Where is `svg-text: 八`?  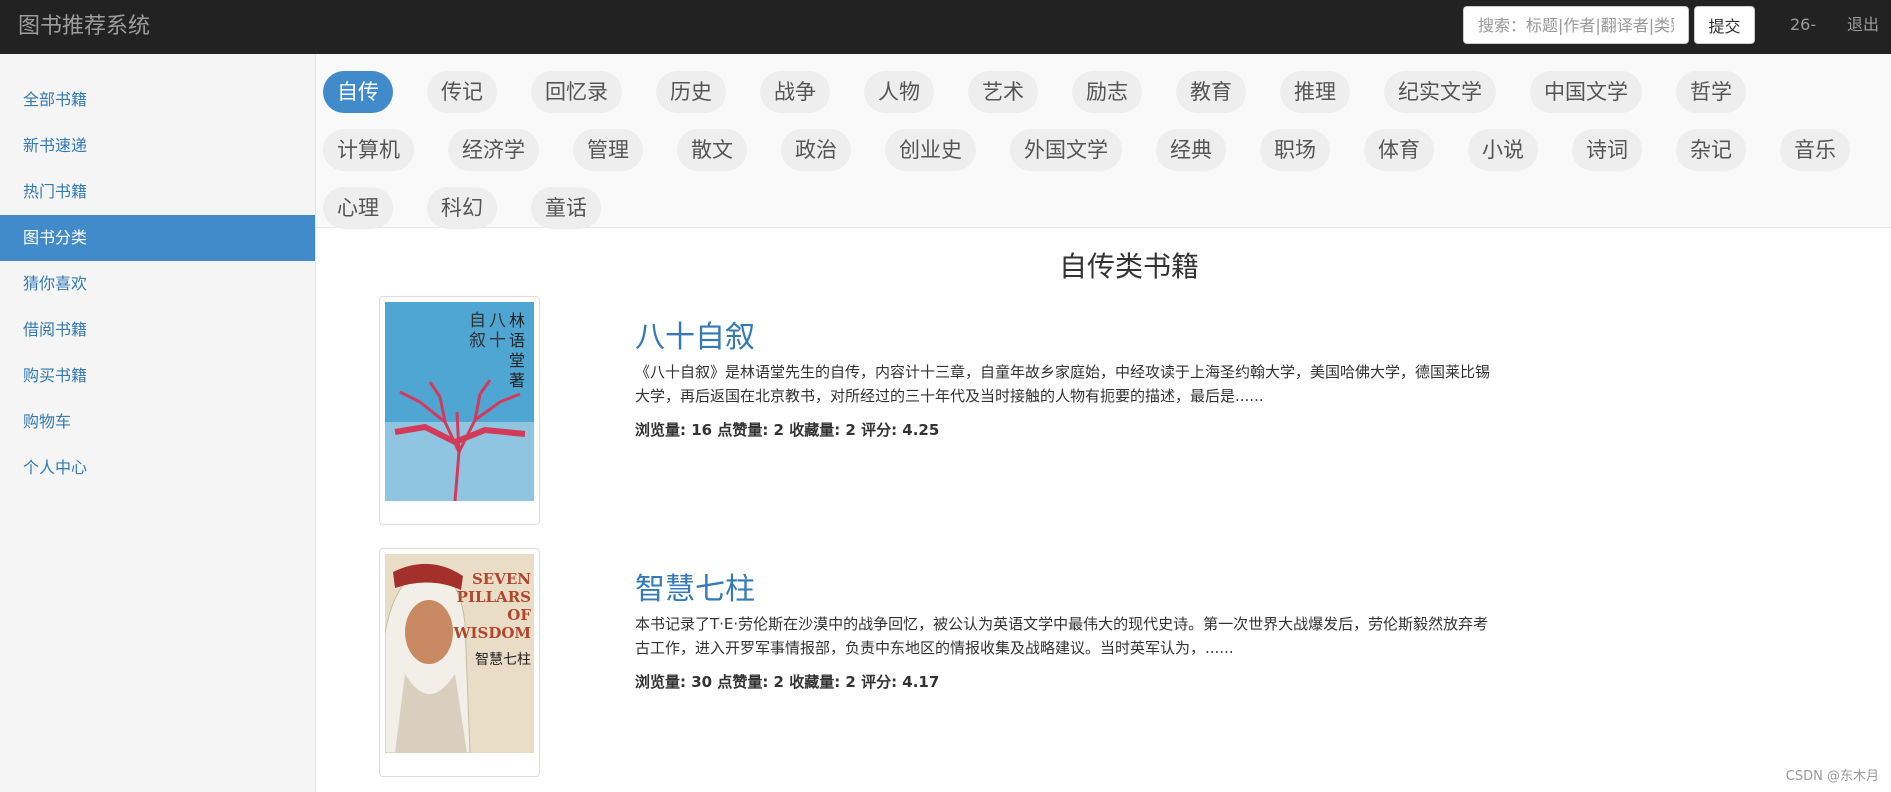 svg-text: 八 is located at coordinates (497, 321).